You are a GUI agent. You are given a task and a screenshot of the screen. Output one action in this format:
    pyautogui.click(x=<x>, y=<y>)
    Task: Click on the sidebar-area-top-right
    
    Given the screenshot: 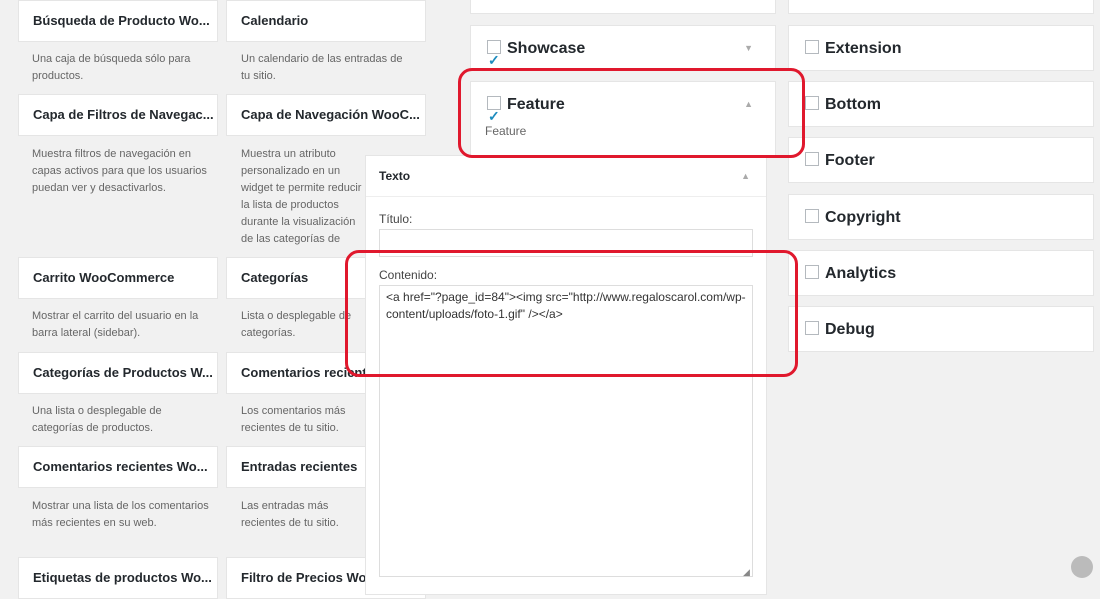 What is the action you would take?
    pyautogui.click(x=941, y=7)
    